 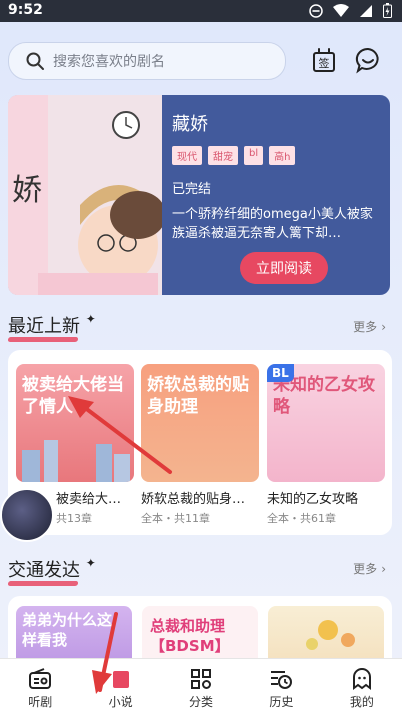 I want to click on more-link-traffic: 更多 ›, so click(x=369, y=568).